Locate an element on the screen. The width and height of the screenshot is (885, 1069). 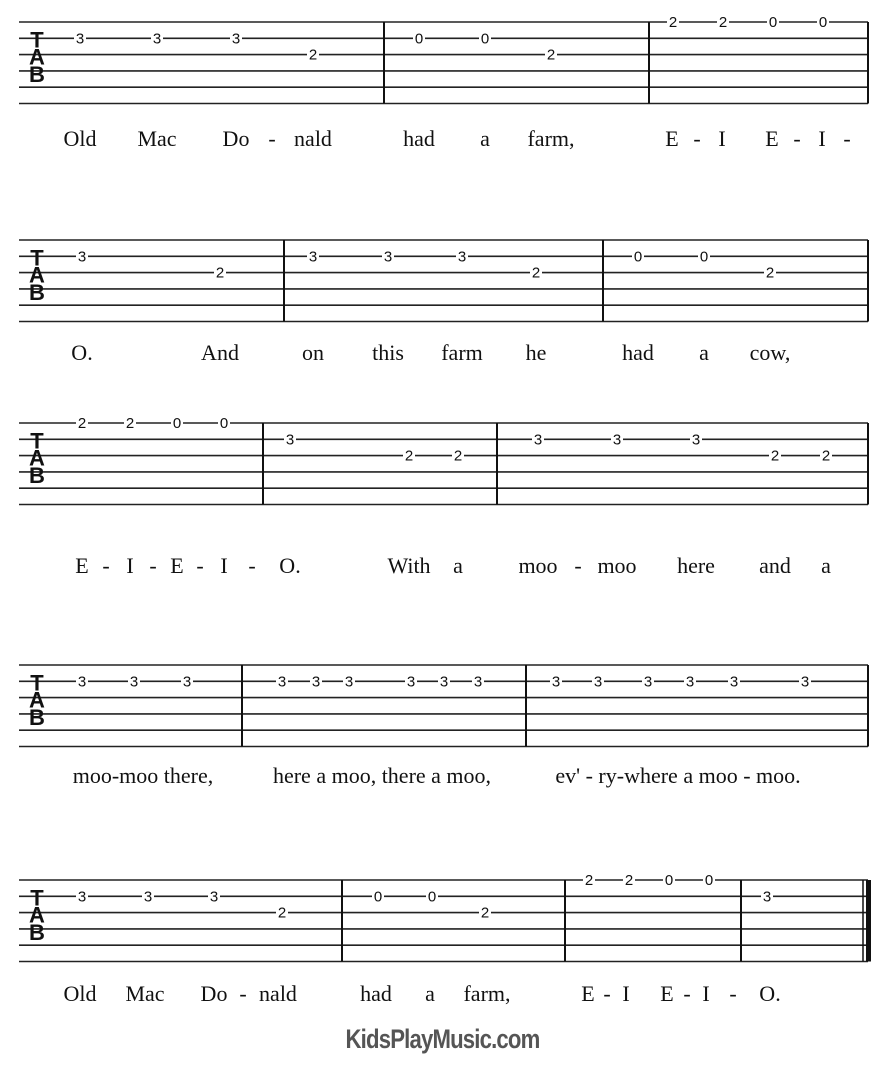
lyric-syllable: on is located at coordinates (313, 352).